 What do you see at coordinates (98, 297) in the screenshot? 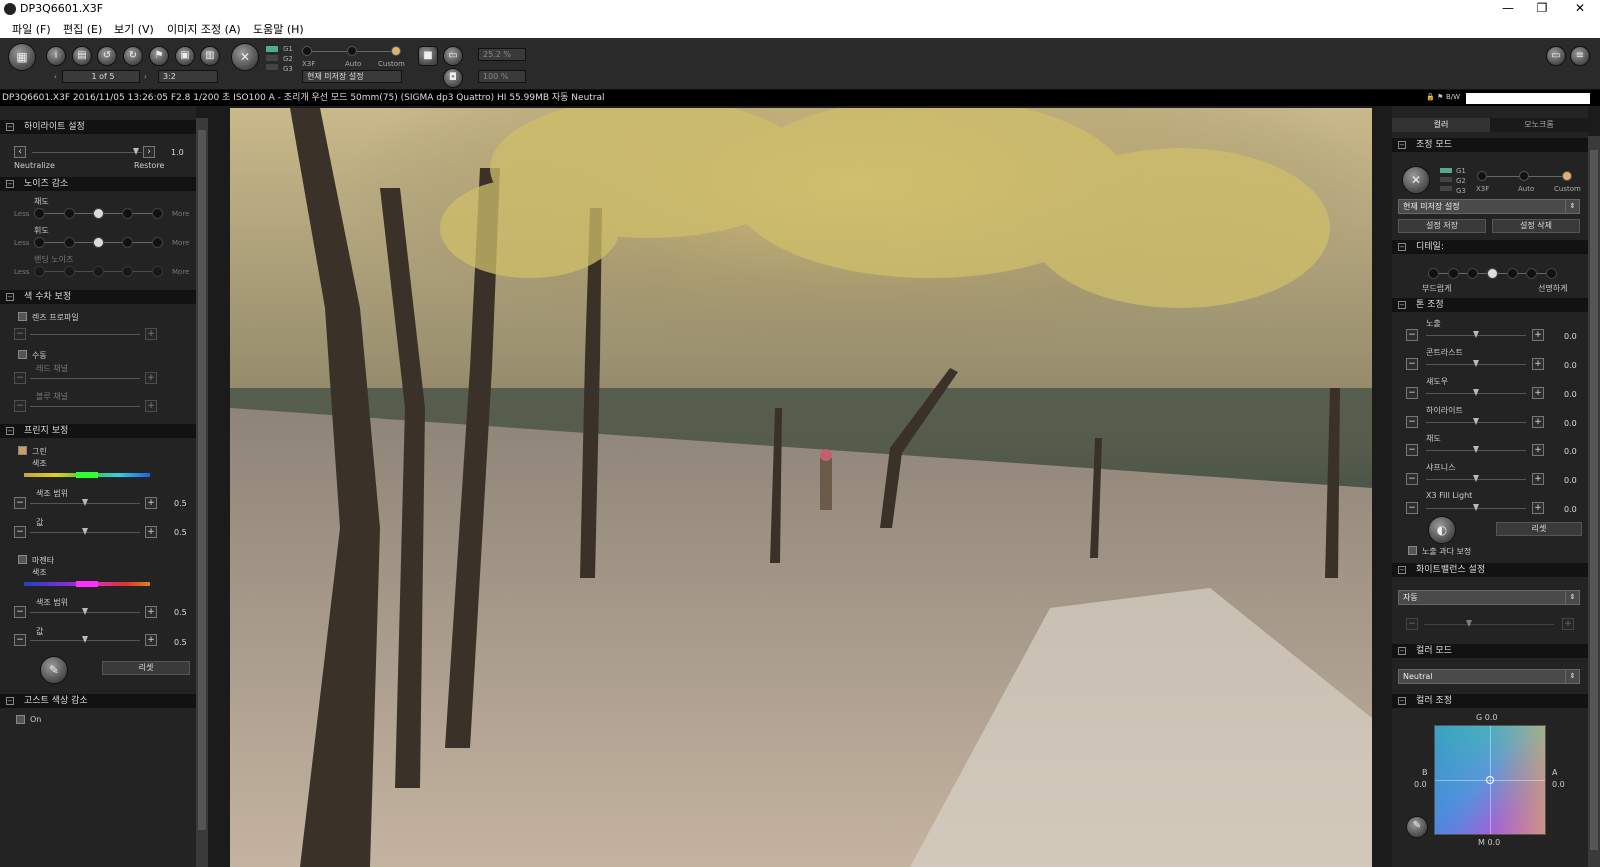
I see `section-aberration: − 색 수차 보정` at bounding box center [98, 297].